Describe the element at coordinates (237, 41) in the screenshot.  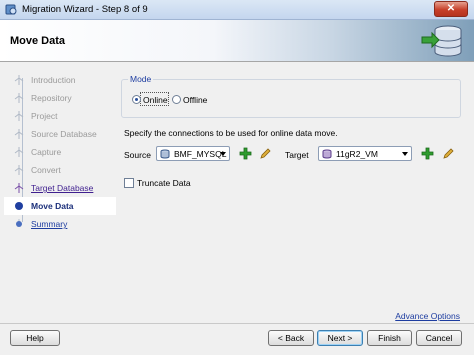
I see `wizard-header: Move Data` at that location.